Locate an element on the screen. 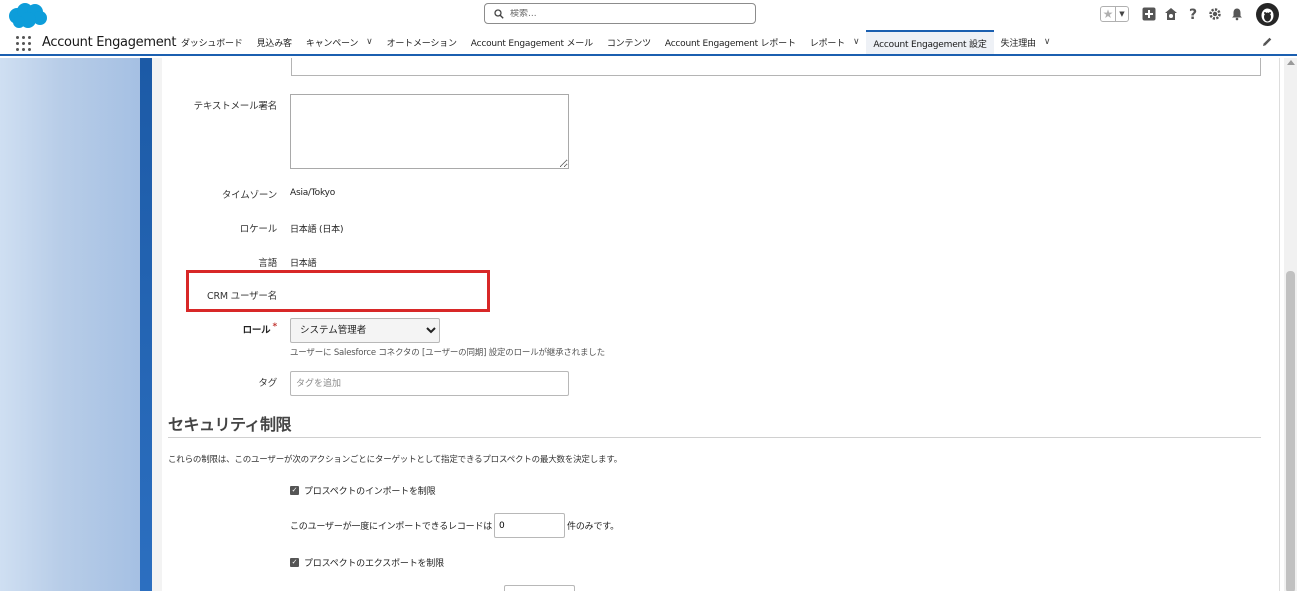 The width and height of the screenshot is (1297, 591). page-scrollbar is located at coordinates (1290, 324).